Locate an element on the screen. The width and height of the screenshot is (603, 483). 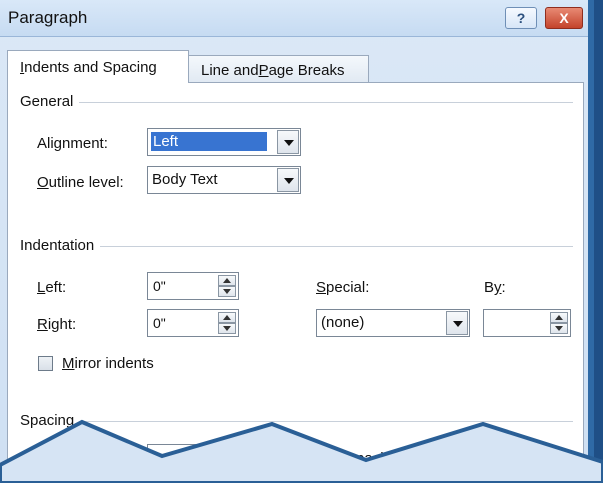
by-label: By: is located at coordinates (495, 287).